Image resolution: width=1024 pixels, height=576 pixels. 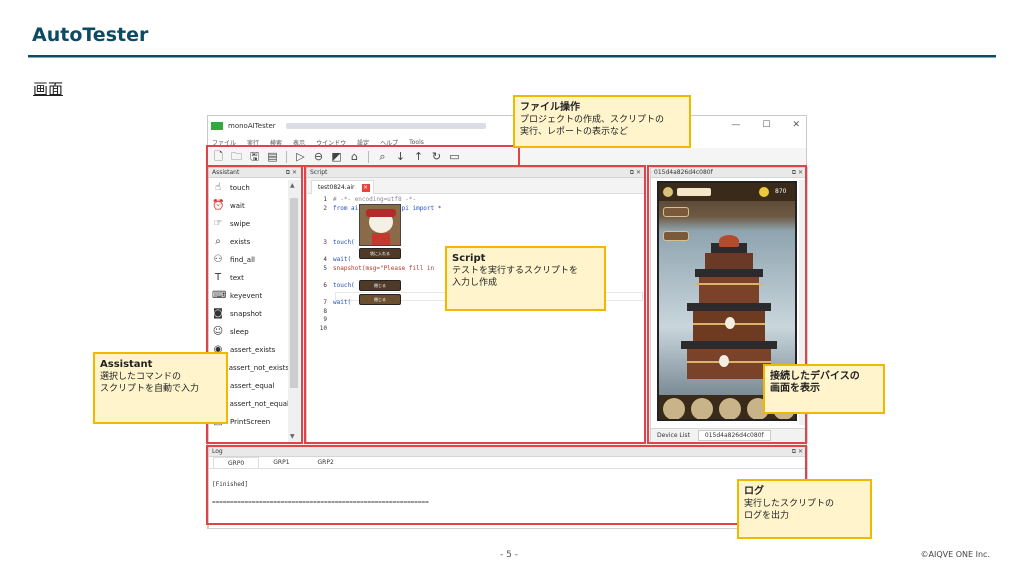 What do you see at coordinates (150, 383) in the screenshot?
I see `callout-body: 選択したコマンドの スクリプトを自動で入力` at bounding box center [150, 383].